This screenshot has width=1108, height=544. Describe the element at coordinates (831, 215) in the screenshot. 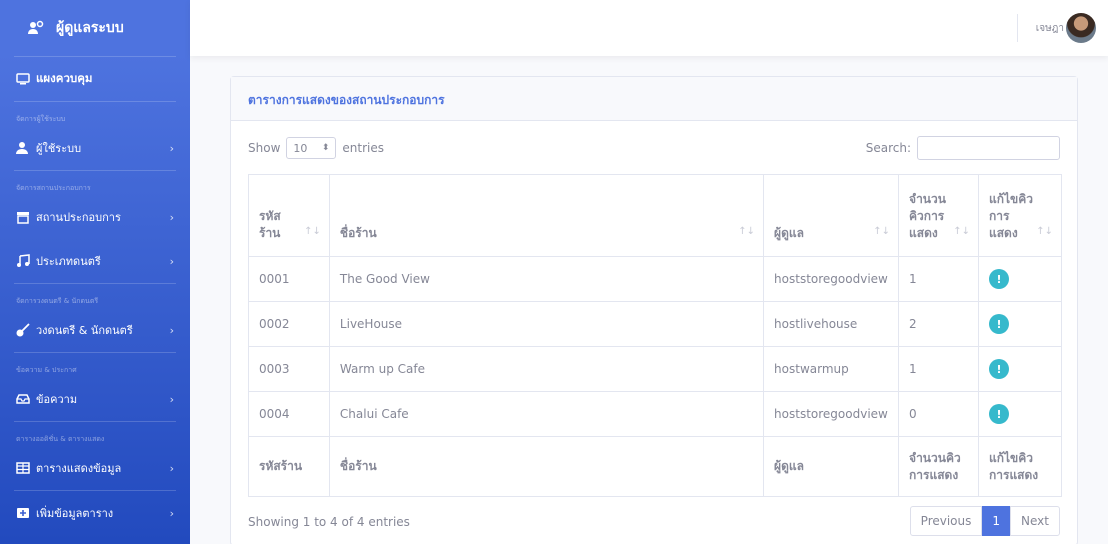

I see `column-header-admin: ผู้ดูแล ↑↓` at that location.